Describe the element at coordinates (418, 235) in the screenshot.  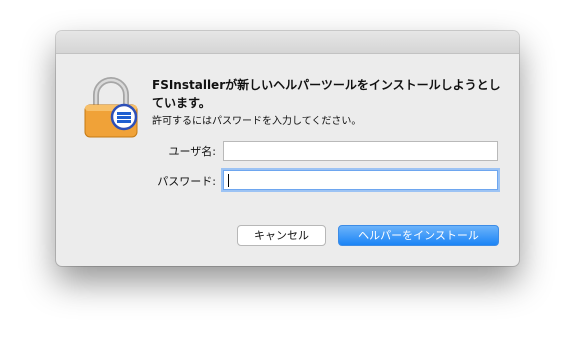
I see `install-helper-button: ヘルパーをインストール` at that location.